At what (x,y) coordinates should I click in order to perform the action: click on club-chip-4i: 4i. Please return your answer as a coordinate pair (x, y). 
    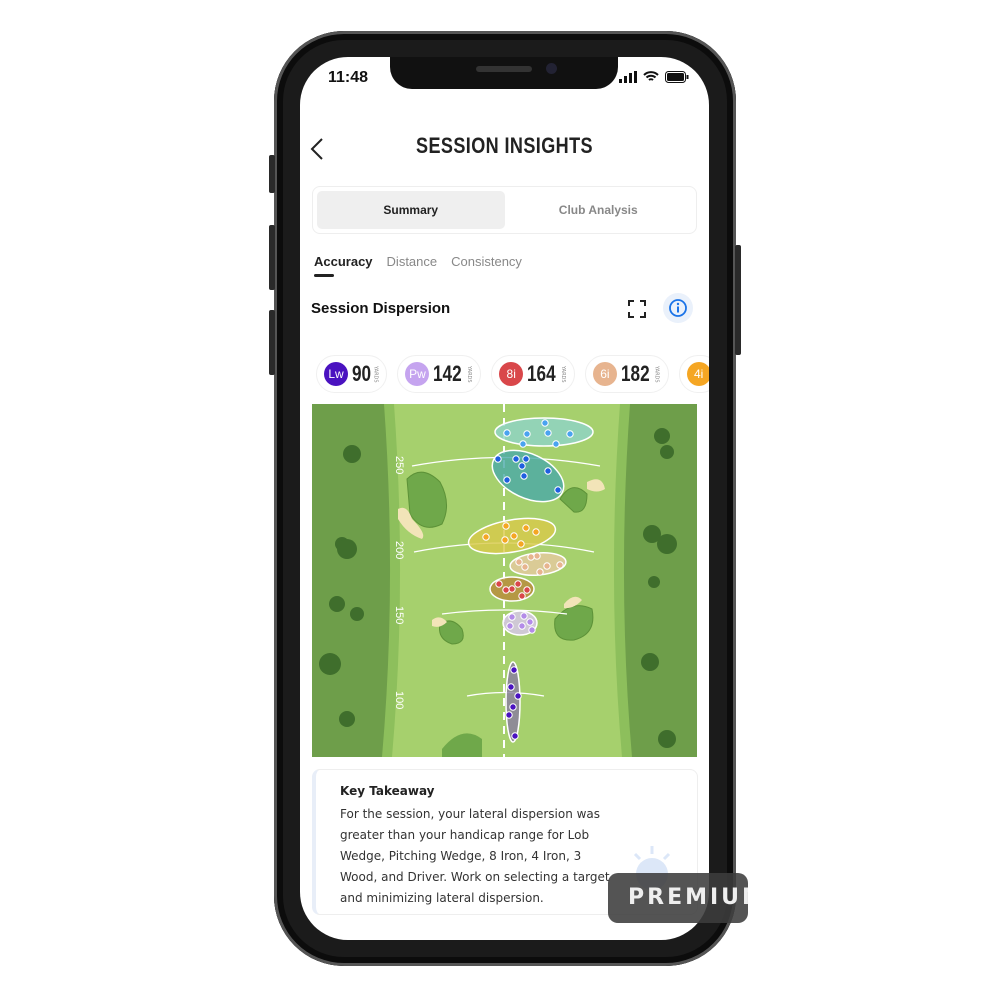
    Looking at the image, I should click on (693, 374).